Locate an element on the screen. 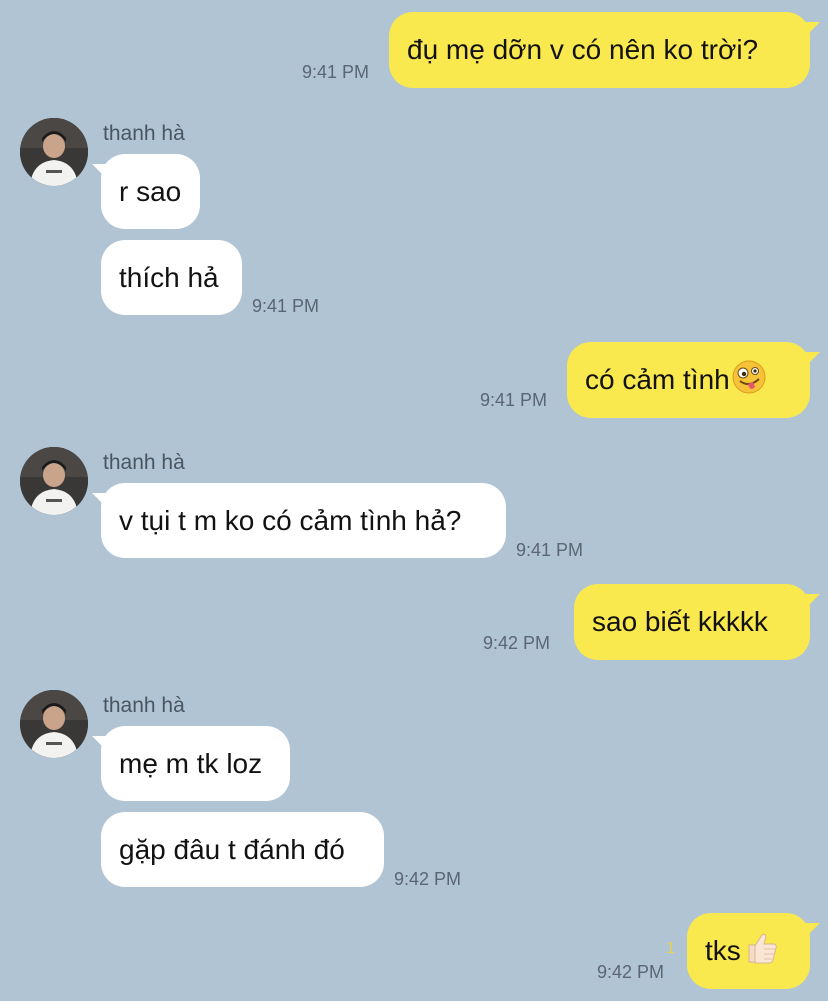 The height and width of the screenshot is (1001, 828). incoming-message: v tụi t m ko có cảm tình hả? is located at coordinates (303, 520).